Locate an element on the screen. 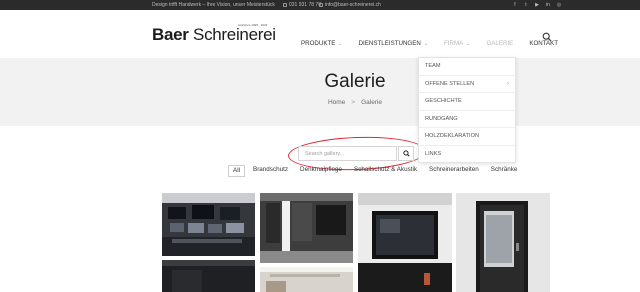  dropdown-item-offene-stellen: OFFENE STELLEN › is located at coordinates (467, 84).